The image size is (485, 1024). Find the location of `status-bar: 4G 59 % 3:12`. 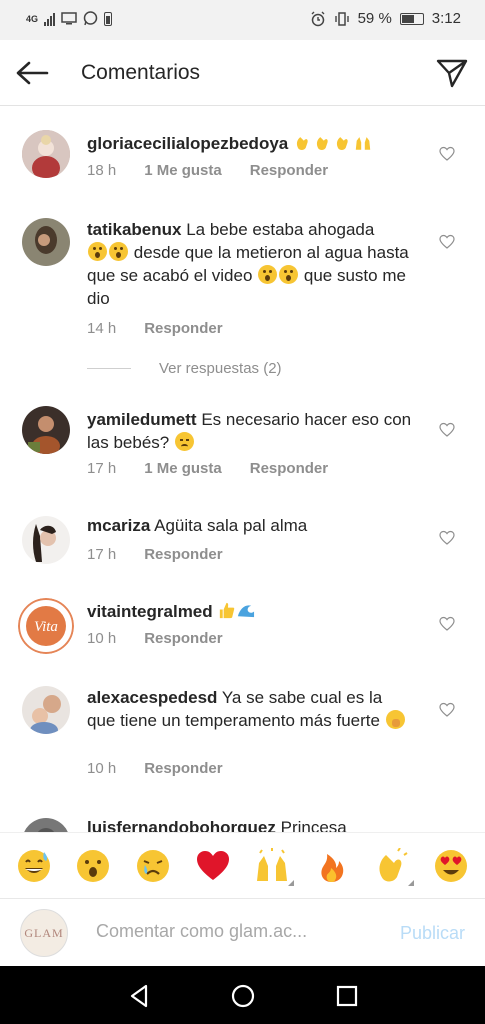

status-bar: 4G 59 % 3:12 is located at coordinates (242, 20).